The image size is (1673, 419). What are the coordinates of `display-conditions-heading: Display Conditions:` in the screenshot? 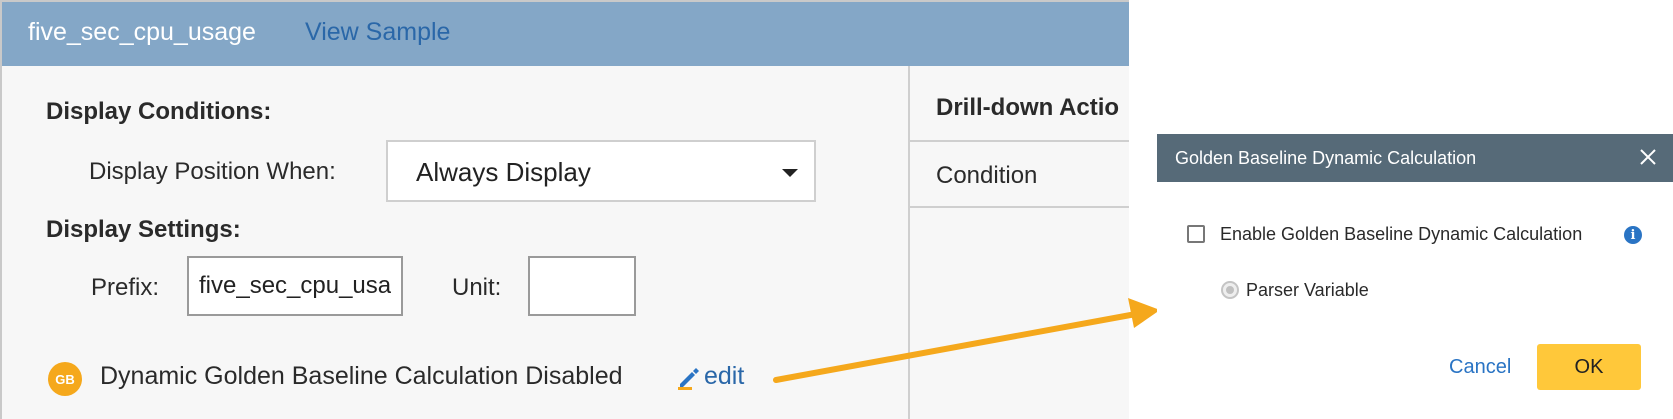 It's located at (159, 111).